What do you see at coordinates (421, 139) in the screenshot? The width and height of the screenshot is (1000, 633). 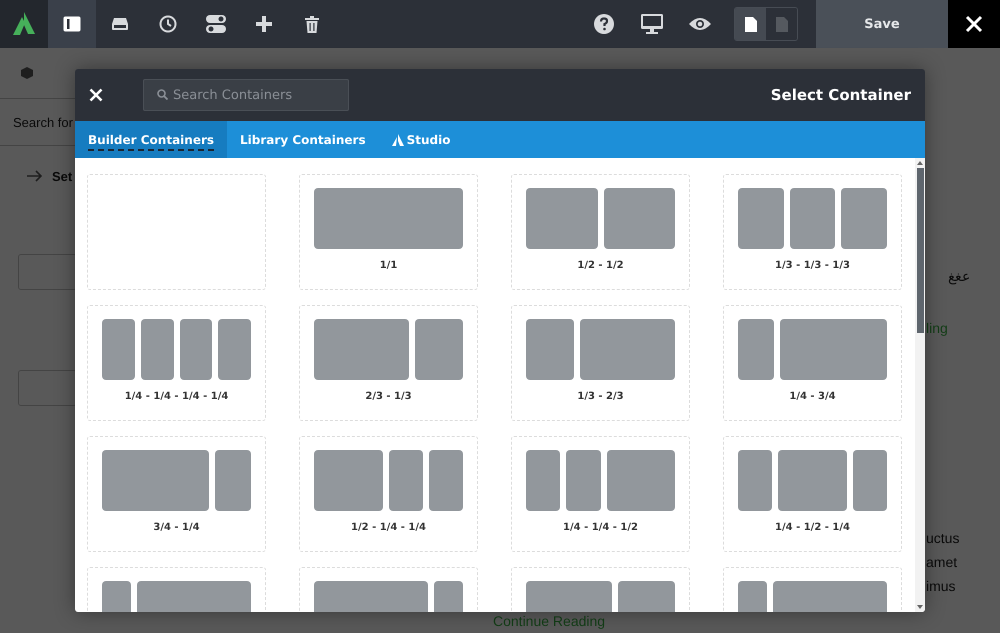 I see `tab: Studio` at bounding box center [421, 139].